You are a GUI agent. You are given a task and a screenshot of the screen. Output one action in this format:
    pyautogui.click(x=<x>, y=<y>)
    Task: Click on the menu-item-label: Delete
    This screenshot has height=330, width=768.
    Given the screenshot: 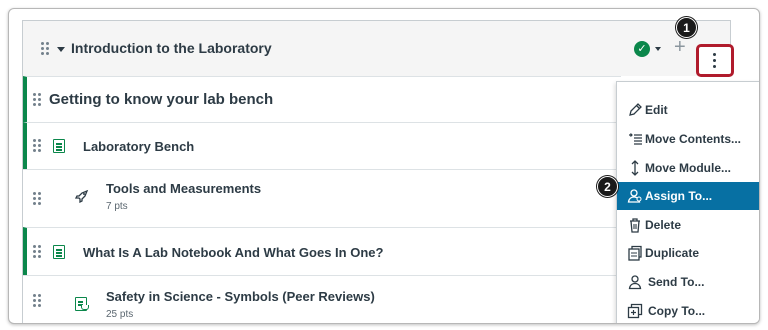 What is the action you would take?
    pyautogui.click(x=663, y=225)
    